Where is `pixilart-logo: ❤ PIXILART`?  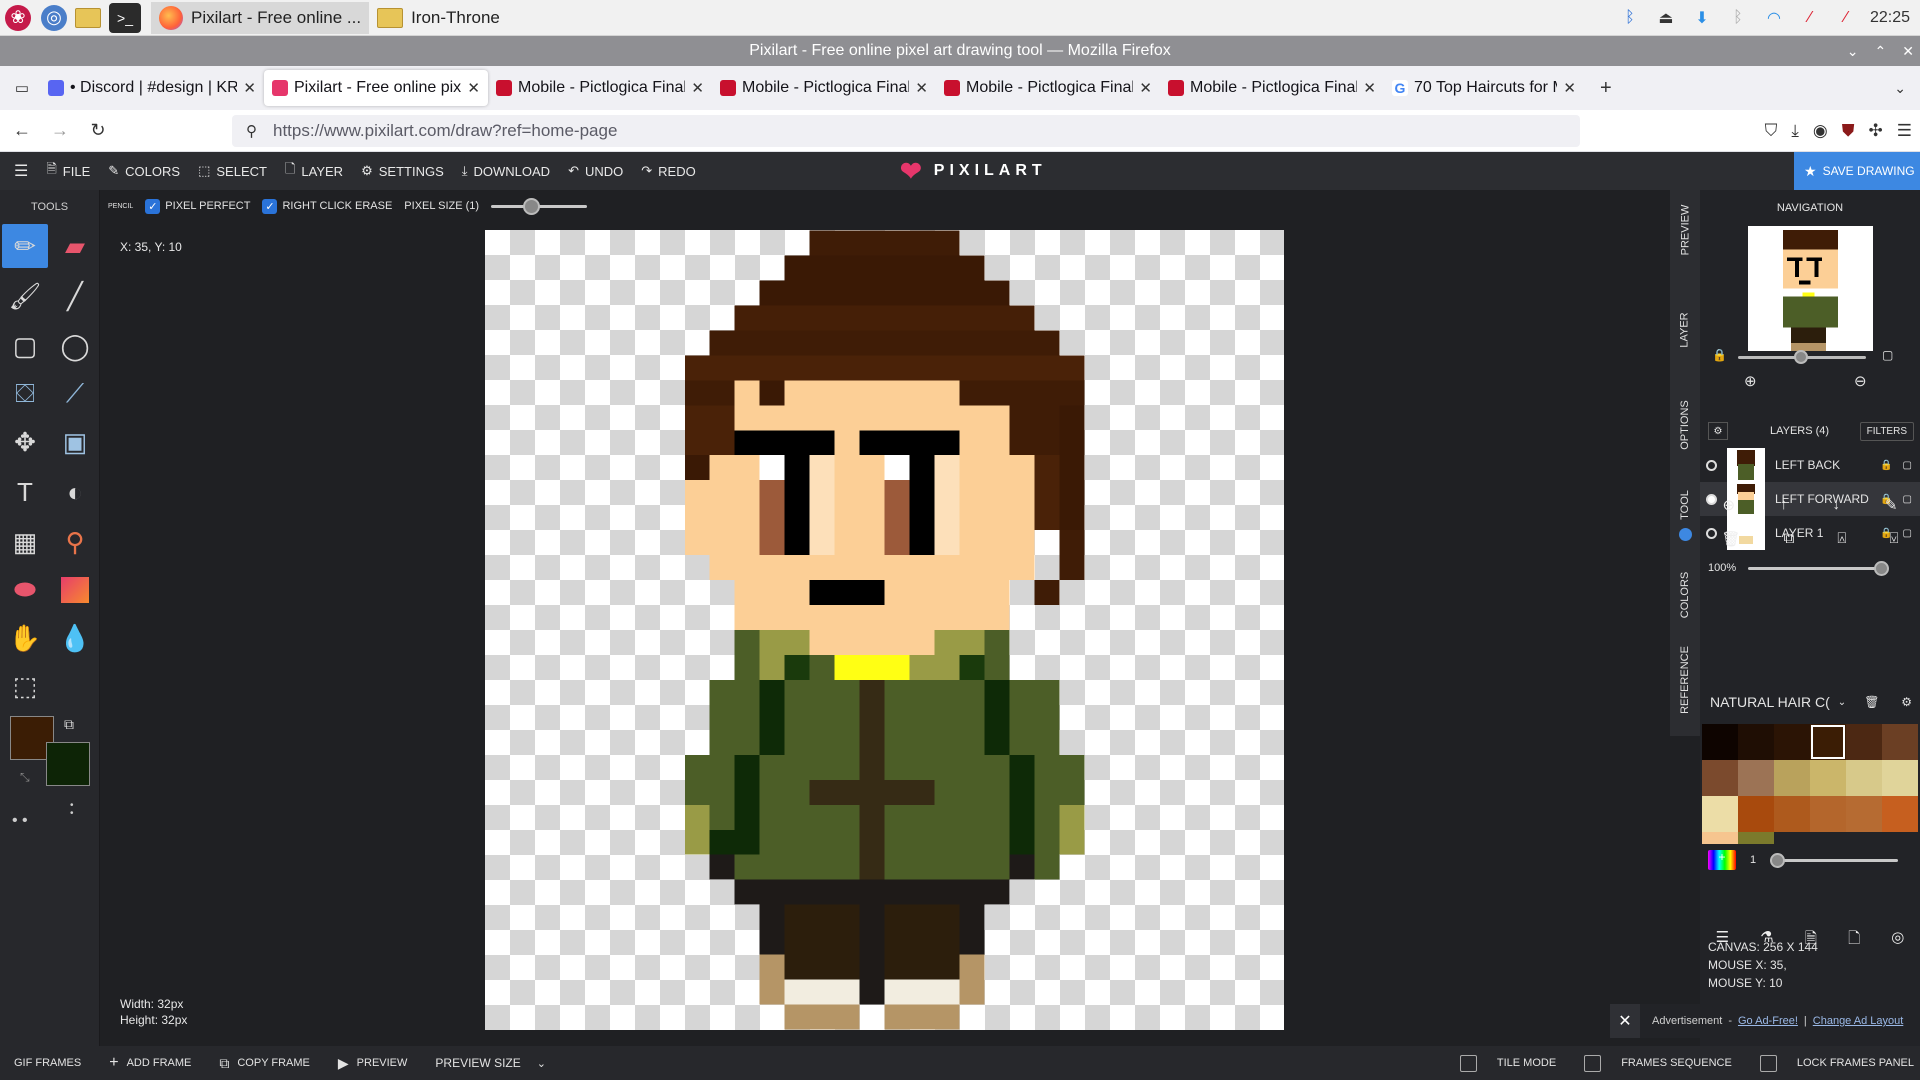
pixilart-logo: ❤ PIXILART is located at coordinates (973, 171).